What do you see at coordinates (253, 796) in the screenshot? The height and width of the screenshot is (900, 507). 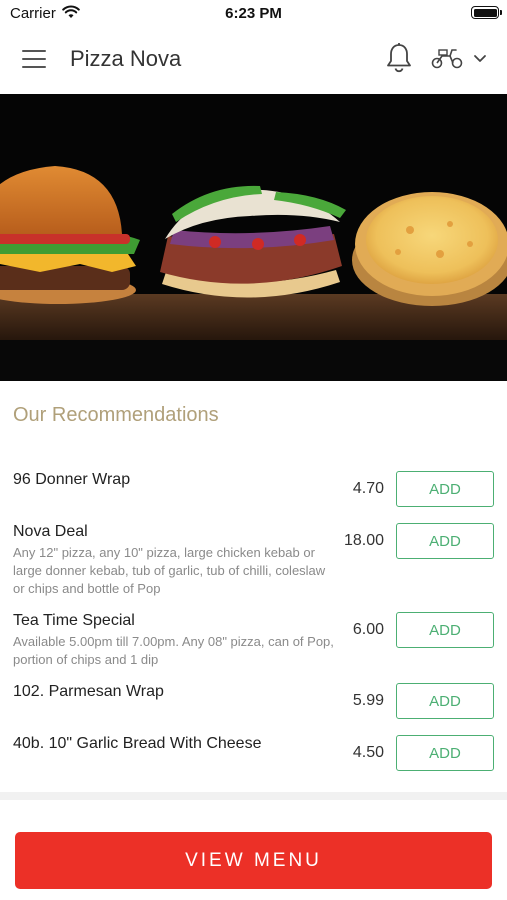 I see `section-divider` at bounding box center [253, 796].